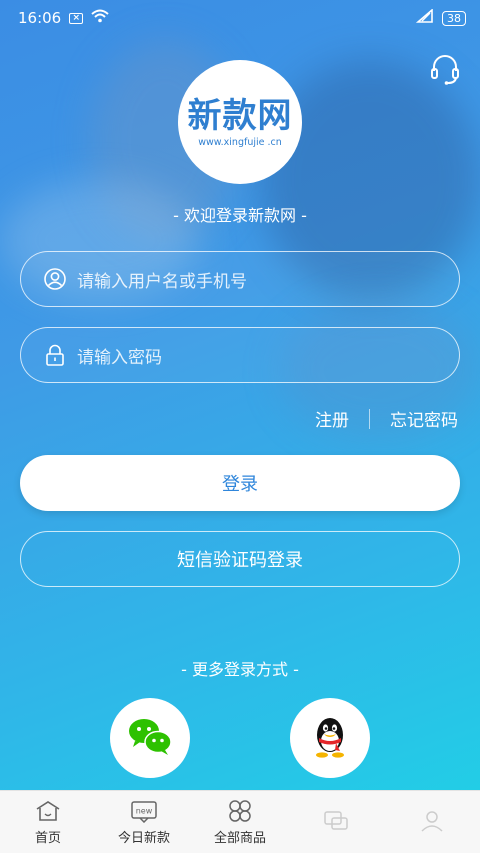 The width and height of the screenshot is (480, 853). Describe the element at coordinates (332, 418) in the screenshot. I see `register-link: 注册` at that location.